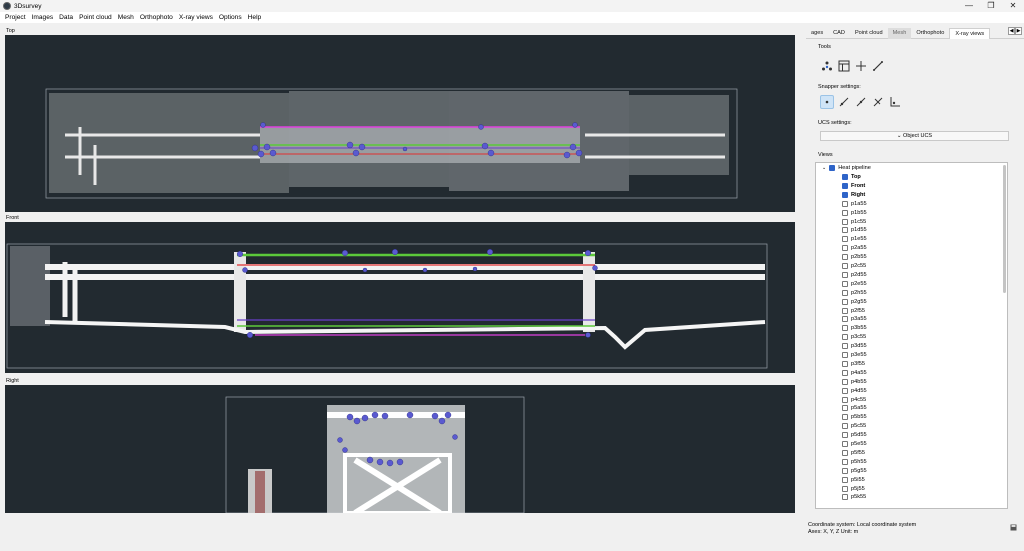  I want to click on tree-item-view: p1b55, so click(854, 212).